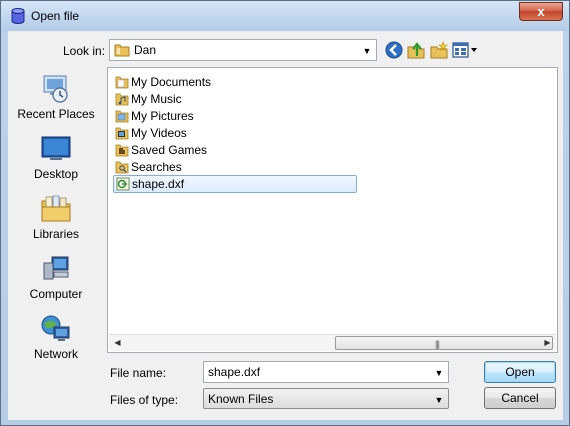  What do you see at coordinates (56, 174) in the screenshot?
I see `place-label: Desktop` at bounding box center [56, 174].